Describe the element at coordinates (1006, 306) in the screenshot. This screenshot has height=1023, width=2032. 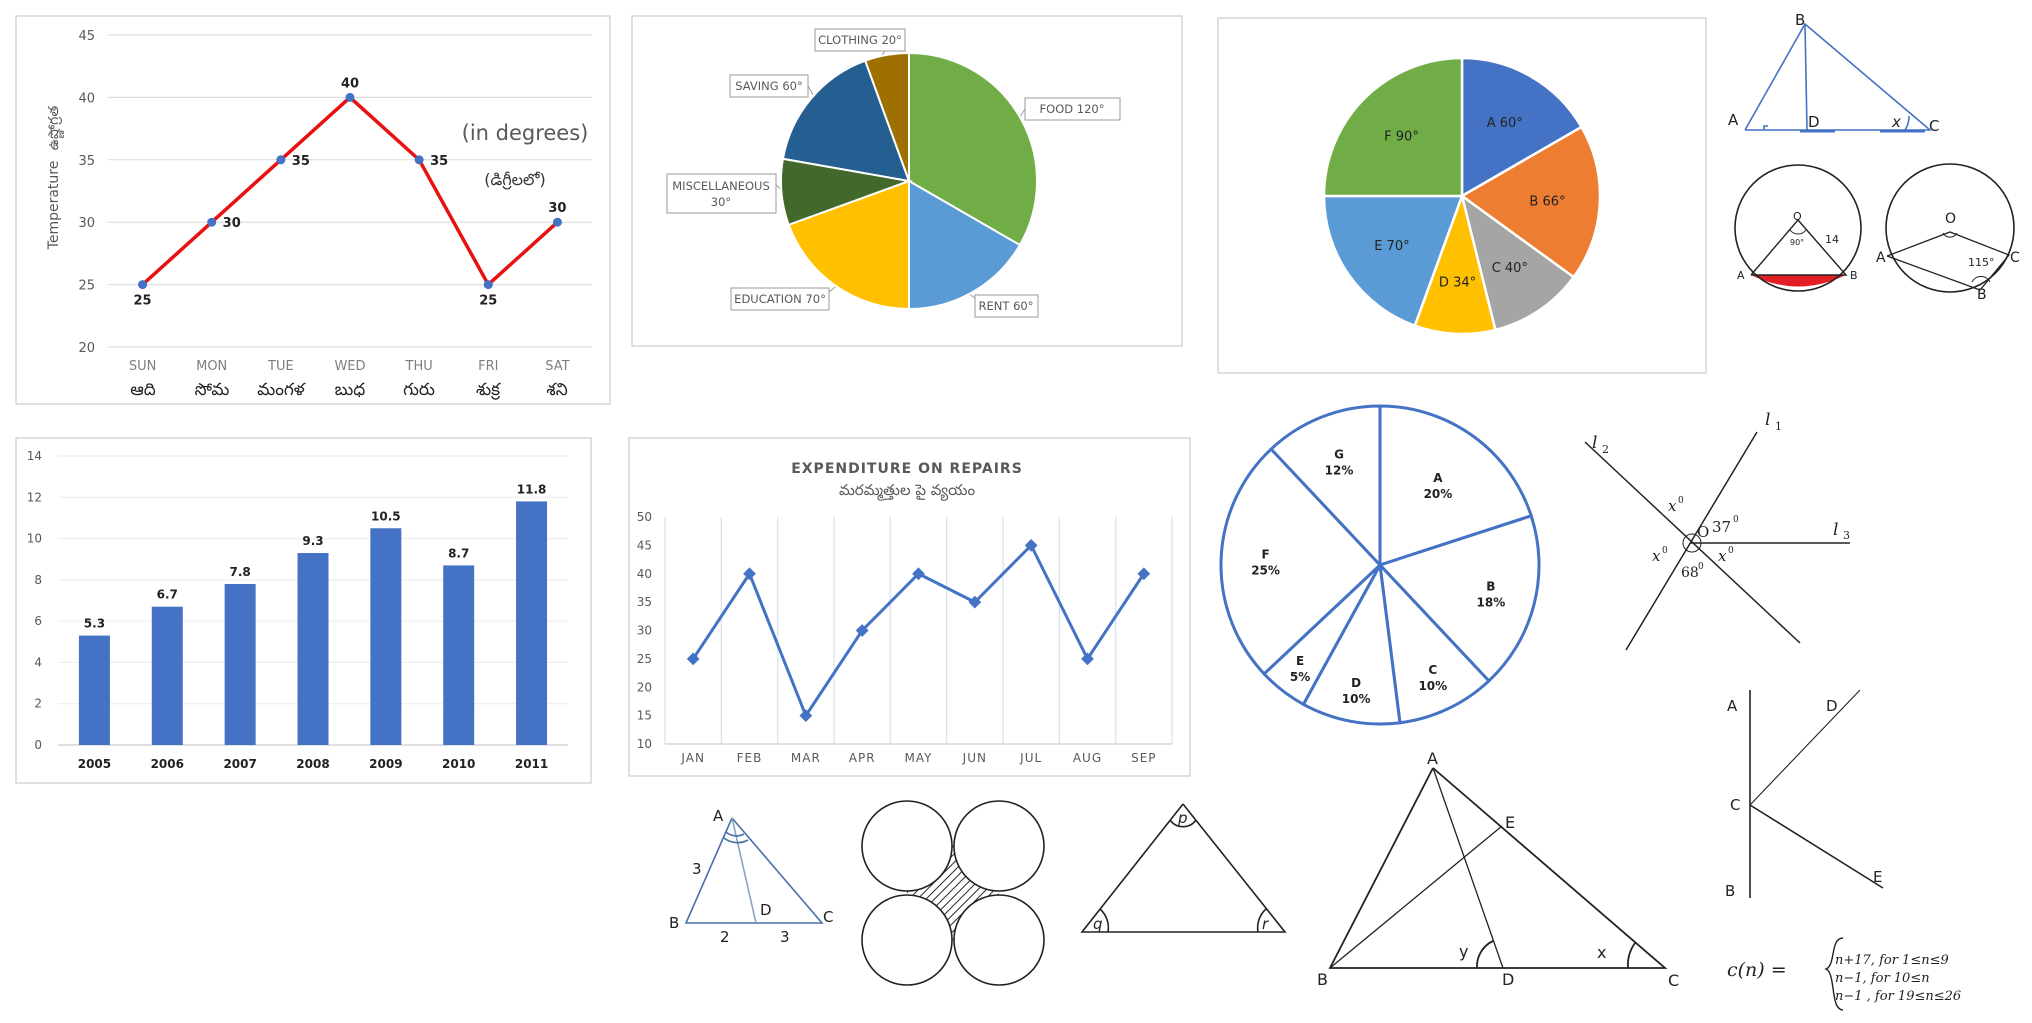
I see `rent-callout-label: RENT 60°` at that location.